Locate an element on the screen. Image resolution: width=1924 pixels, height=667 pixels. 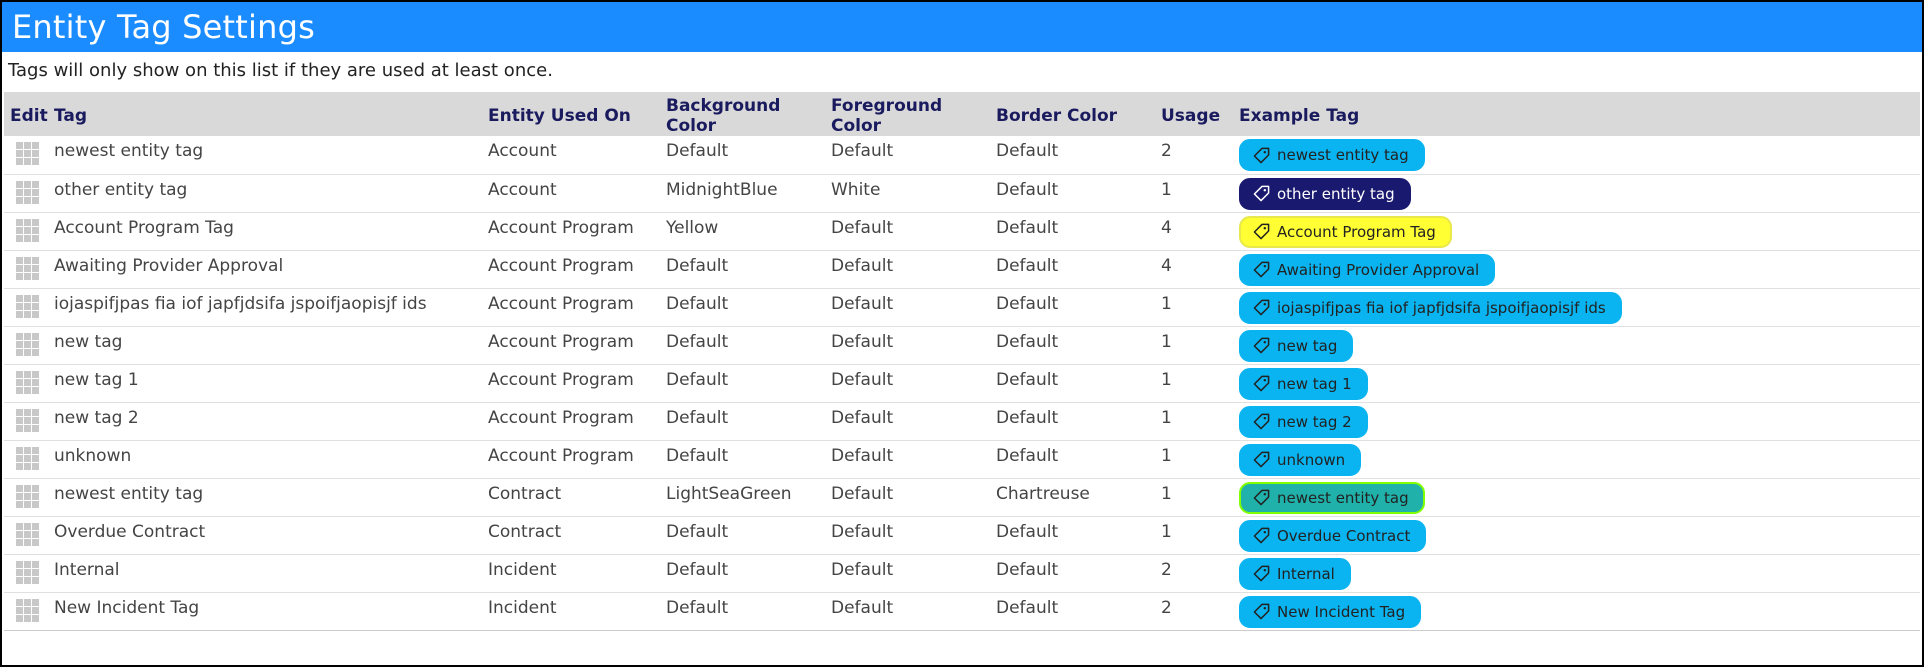
title-bar: Entity Tag Settings is located at coordinates (962, 27).